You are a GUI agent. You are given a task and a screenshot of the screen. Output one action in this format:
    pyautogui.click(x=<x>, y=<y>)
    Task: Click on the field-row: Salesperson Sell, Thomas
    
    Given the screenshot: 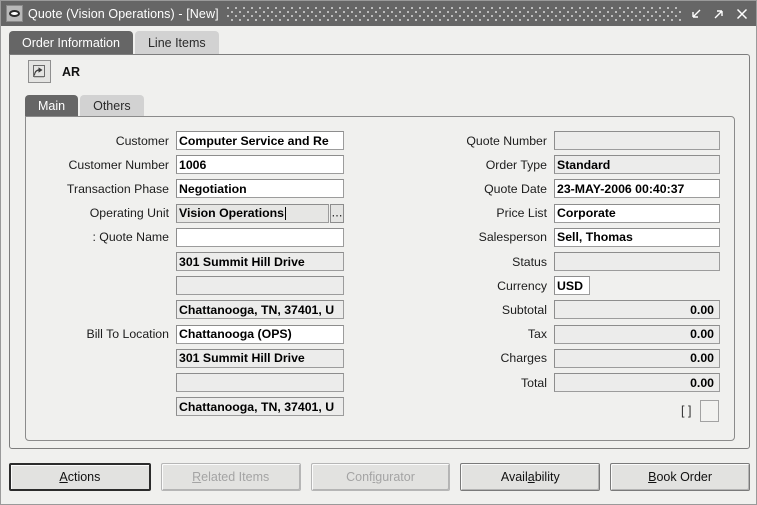 What is the action you would take?
    pyautogui.click(x=573, y=237)
    